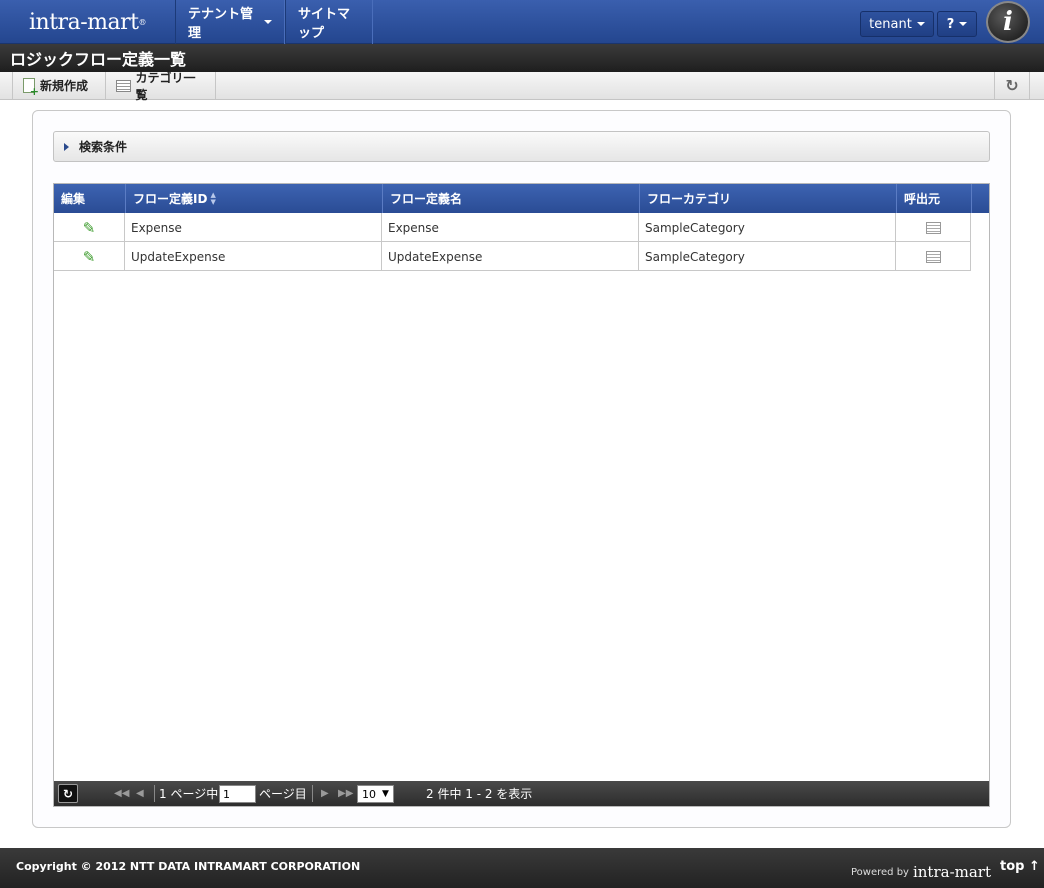  Describe the element at coordinates (283, 794) in the screenshot. I see `page-suffix-label: ページ目` at that location.